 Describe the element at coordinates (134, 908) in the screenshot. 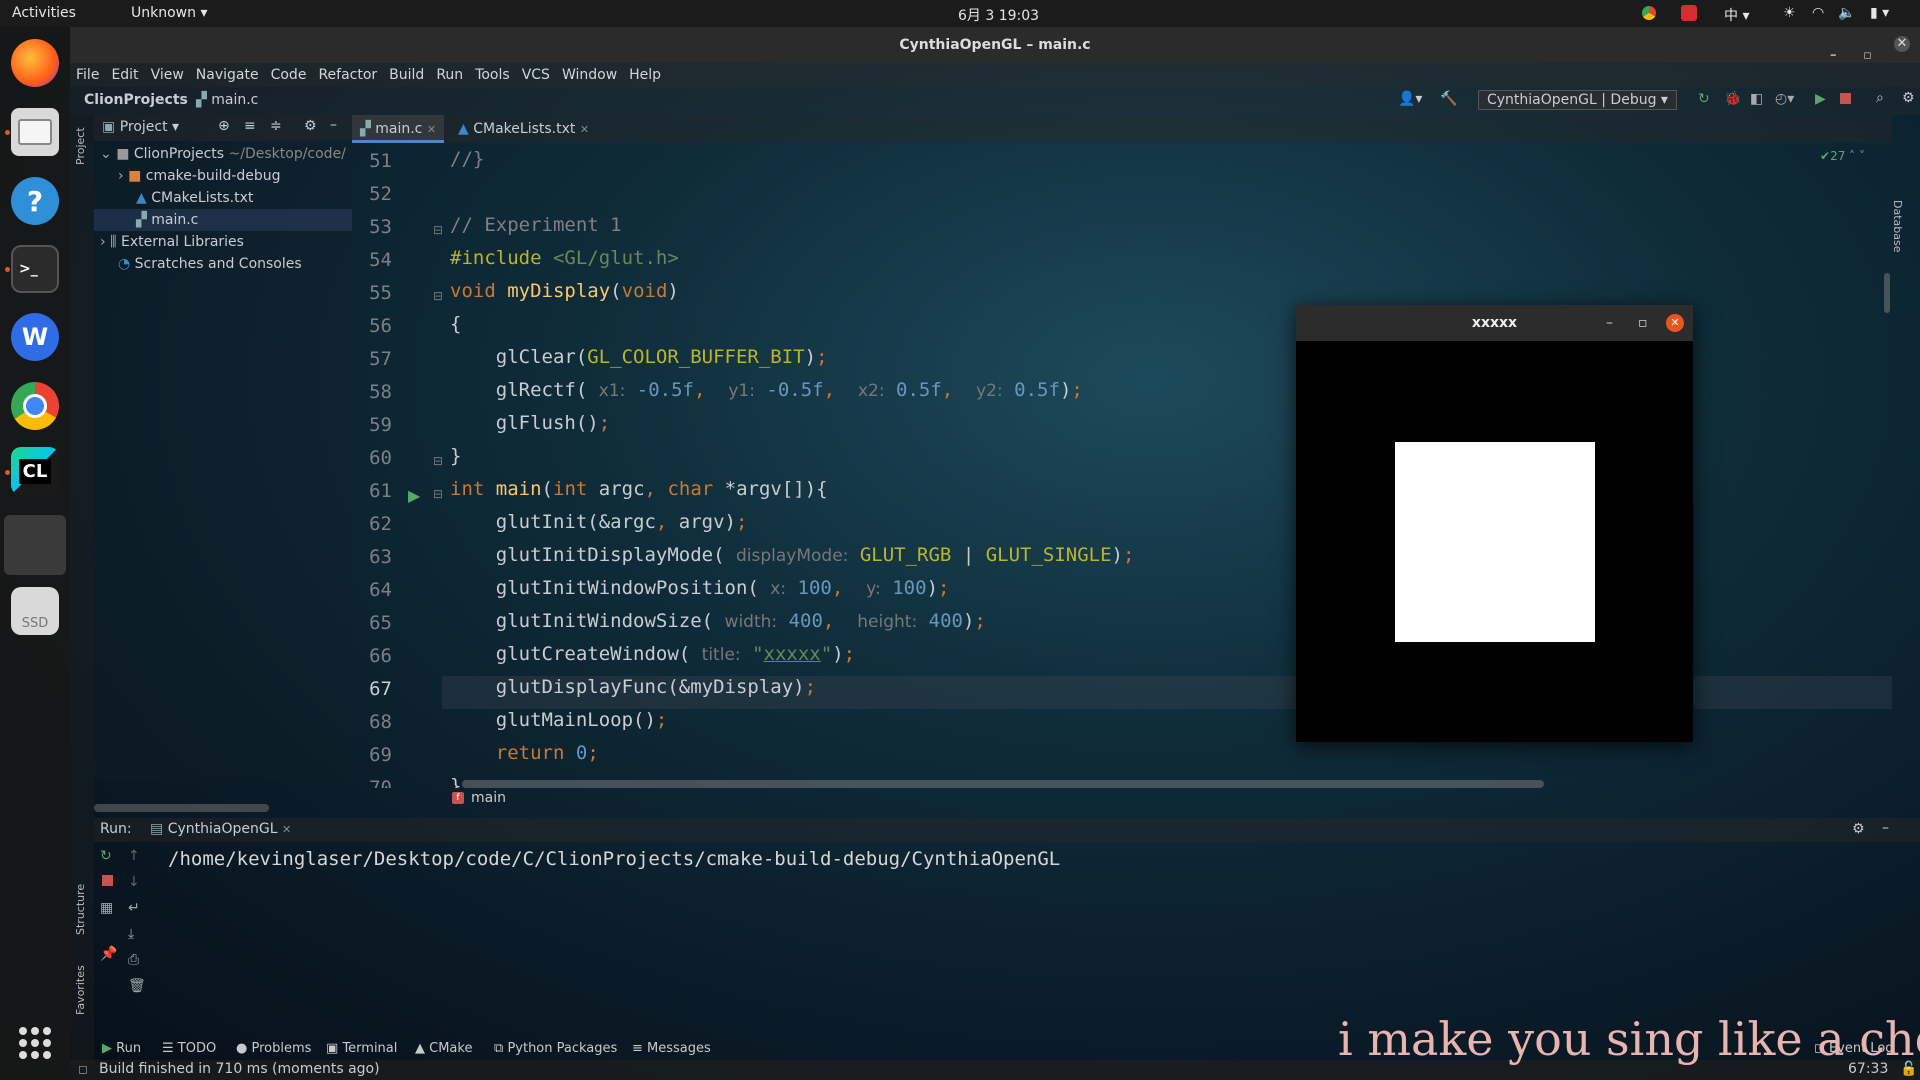

I see `soft-wrap-icon: ↵` at that location.